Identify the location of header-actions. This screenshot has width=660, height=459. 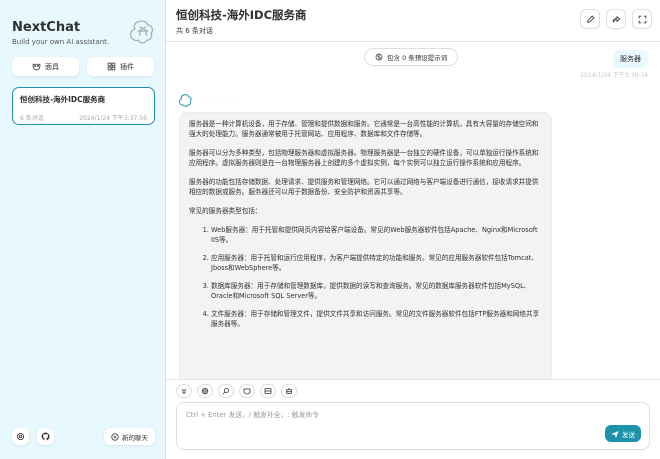
(616, 19).